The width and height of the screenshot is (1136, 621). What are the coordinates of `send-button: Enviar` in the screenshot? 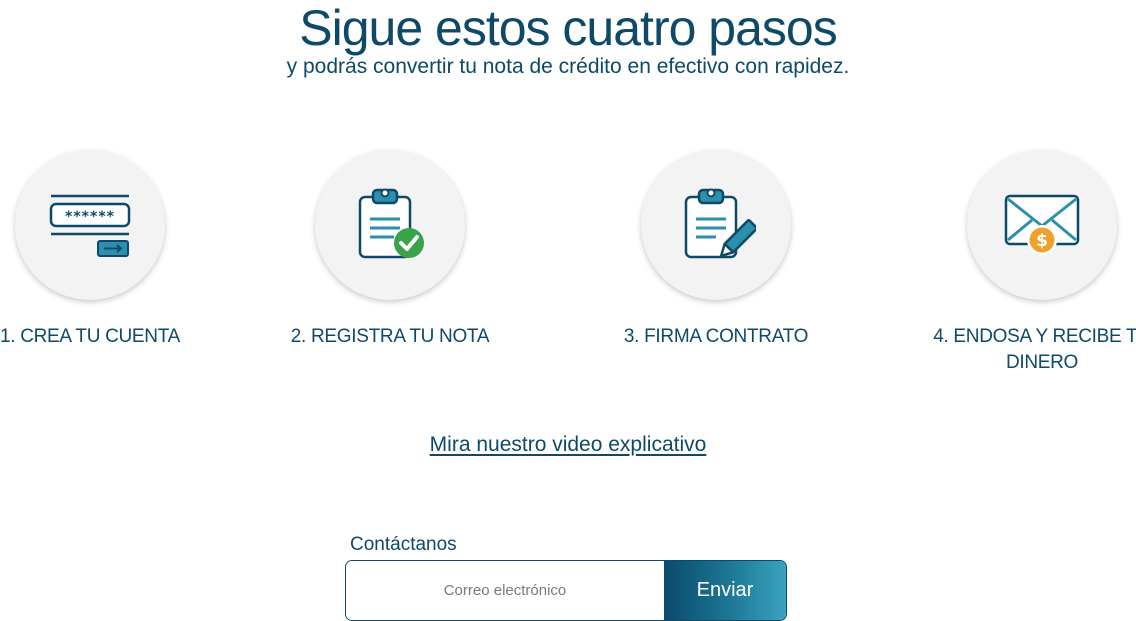 It's located at (725, 590).